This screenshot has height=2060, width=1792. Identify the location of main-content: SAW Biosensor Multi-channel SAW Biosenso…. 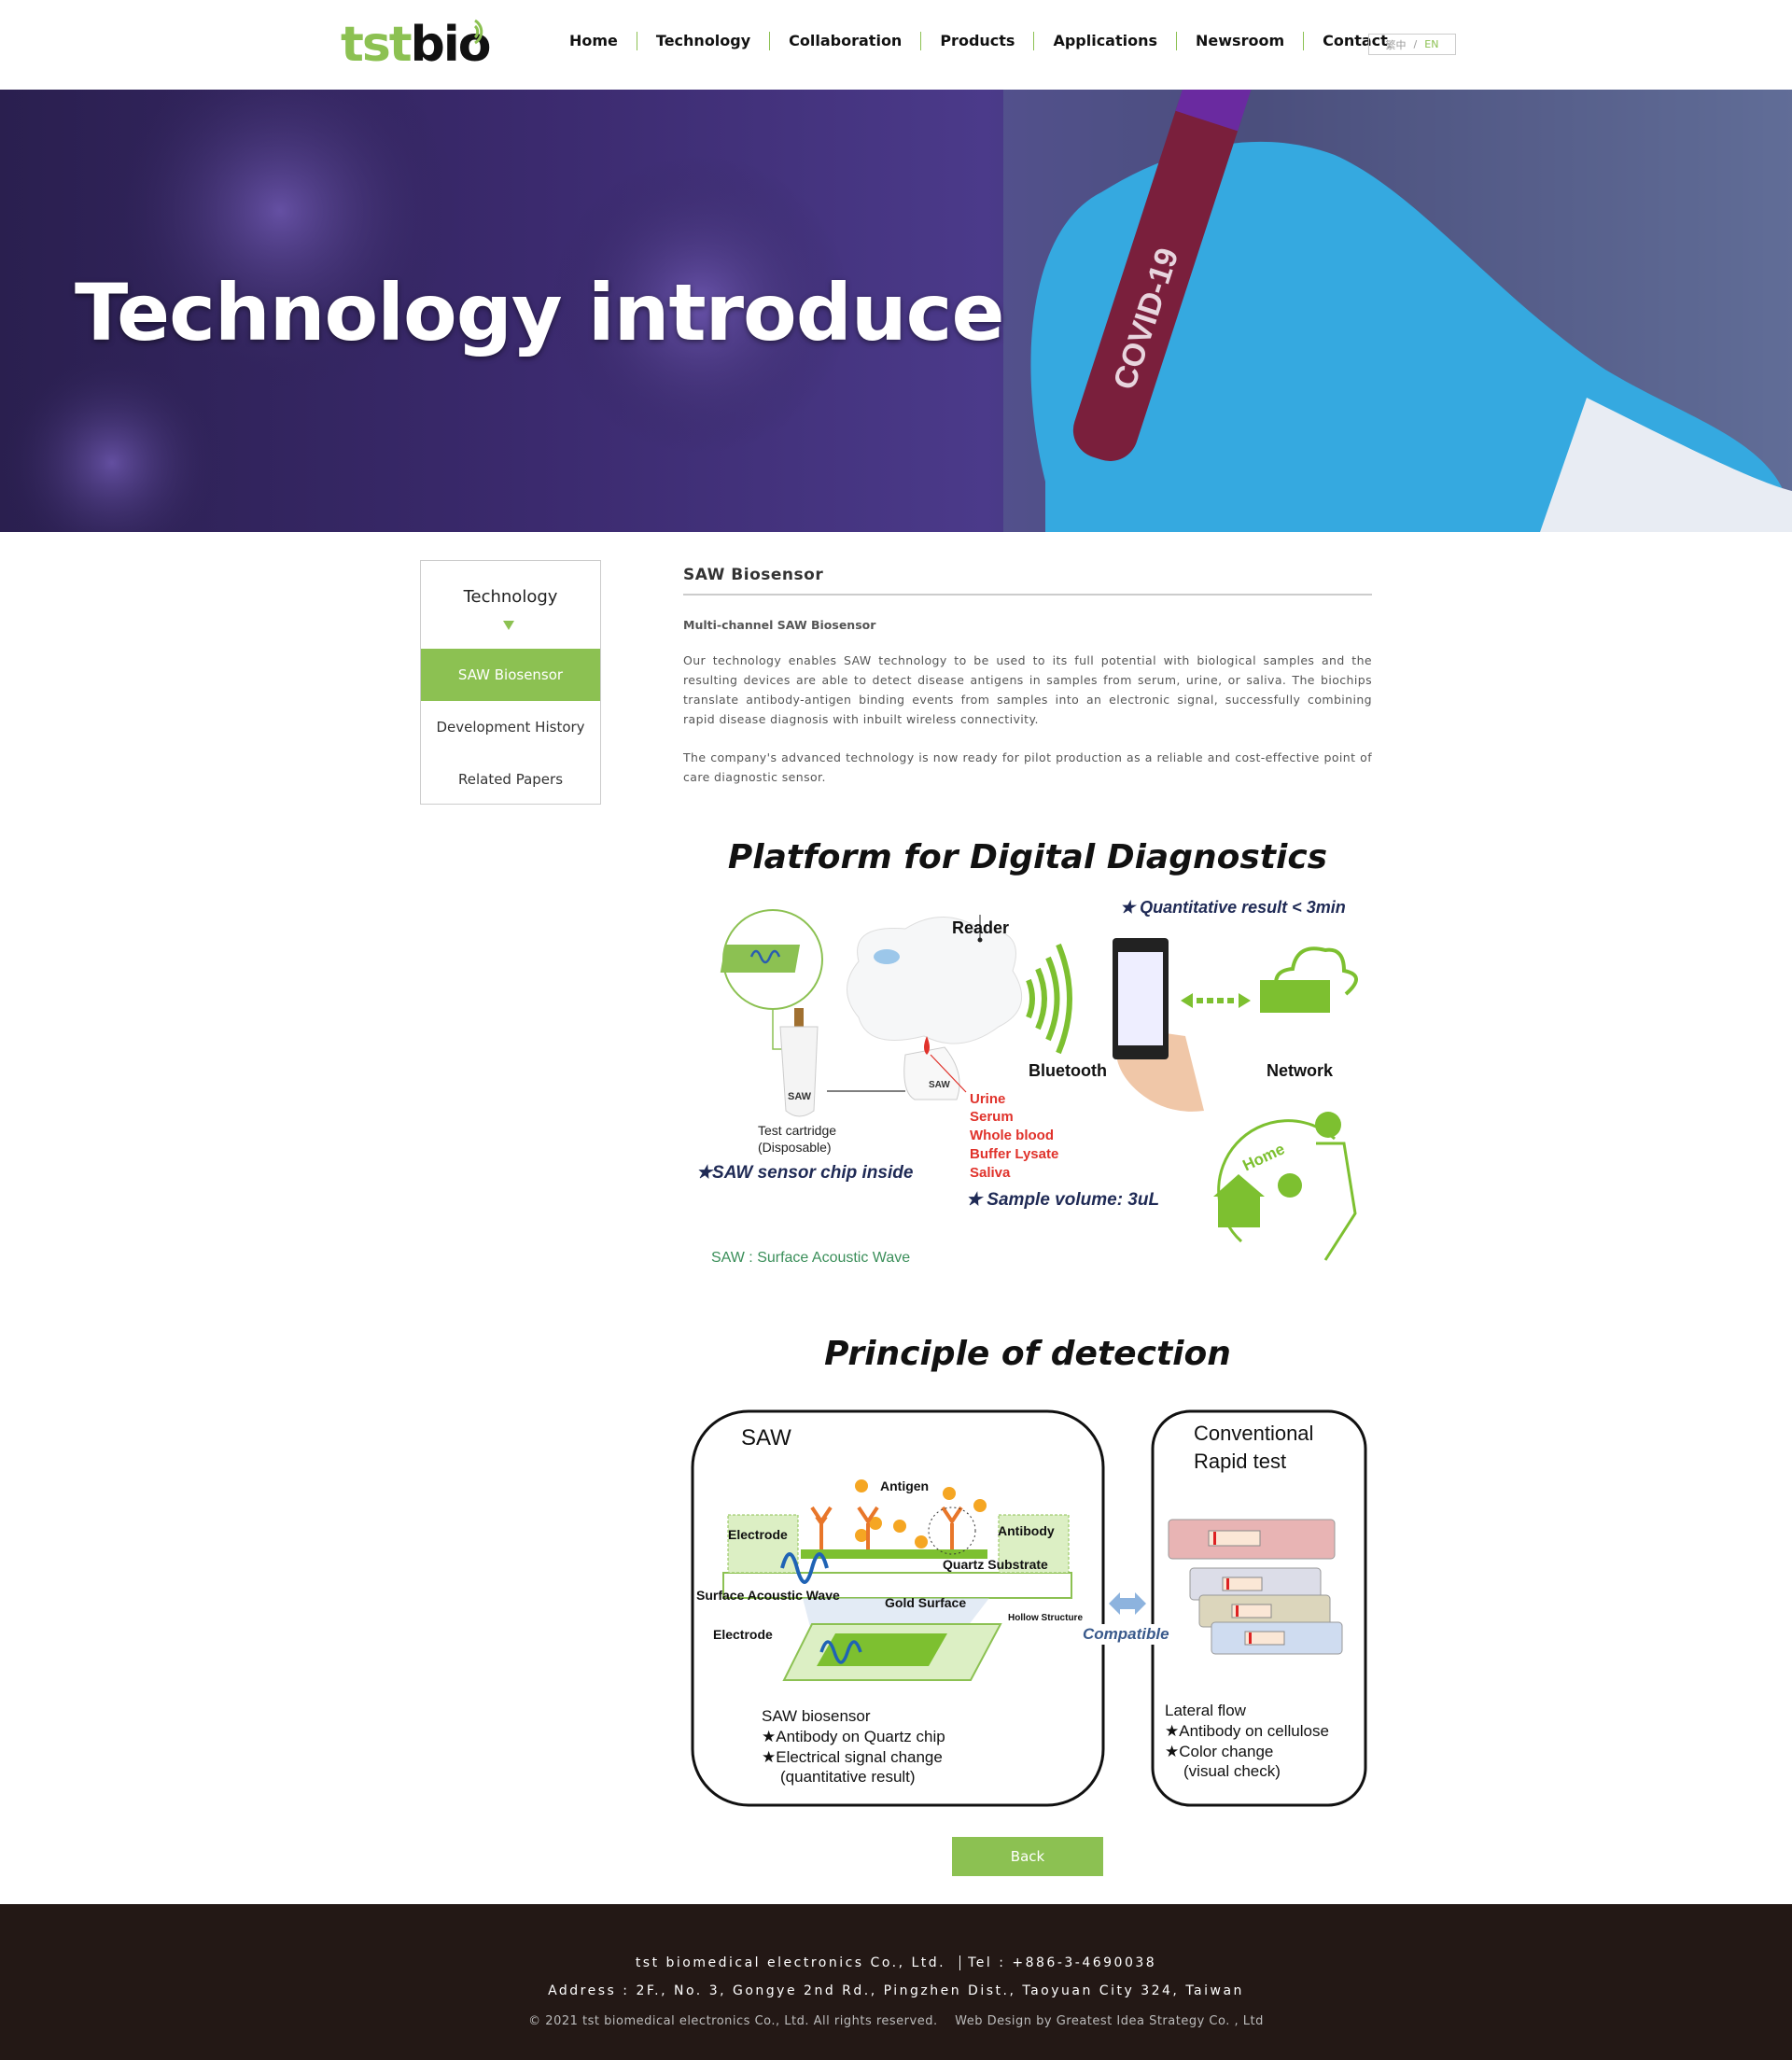
(1027, 676).